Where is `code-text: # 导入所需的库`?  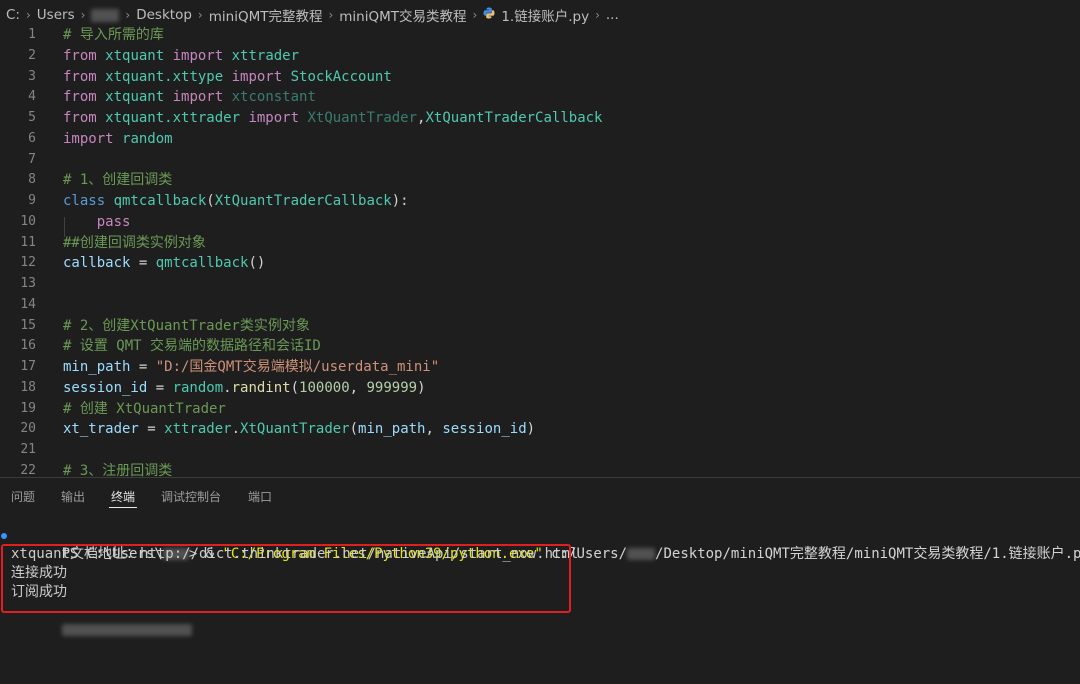 code-text: # 导入所需的库 is located at coordinates (113, 35).